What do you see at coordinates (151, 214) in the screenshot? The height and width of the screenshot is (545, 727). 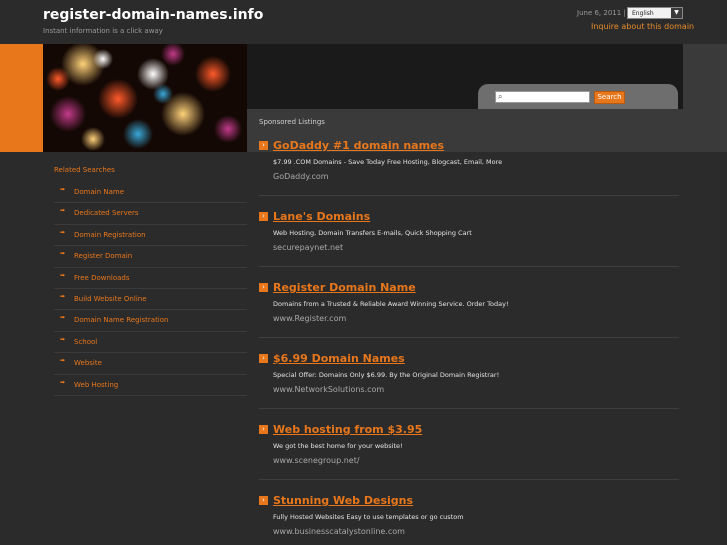 I see `related-search-item: ➡ Dedicated Servers` at bounding box center [151, 214].